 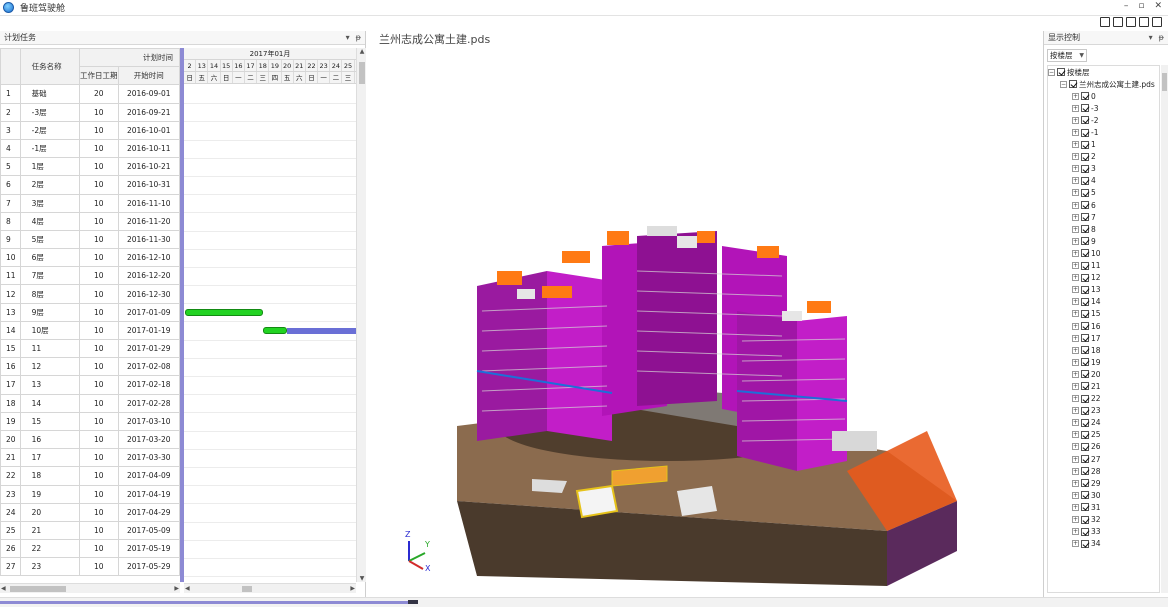 I want to click on table-row: 11 7层 10 2016-12-20, so click(x=90, y=276).